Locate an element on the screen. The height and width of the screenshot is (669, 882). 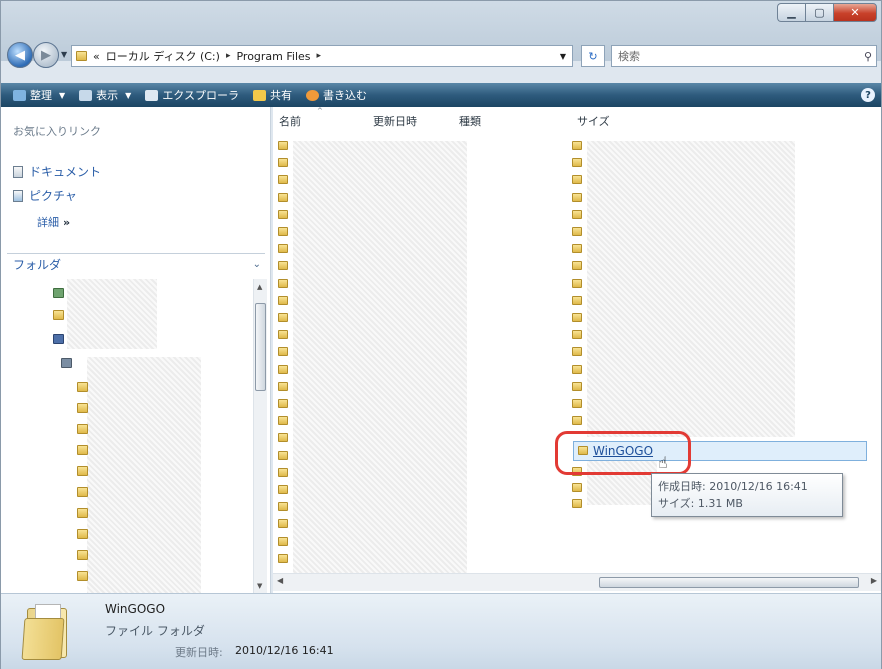
details-type: ファイル フォルダ is located at coordinates (155, 631).